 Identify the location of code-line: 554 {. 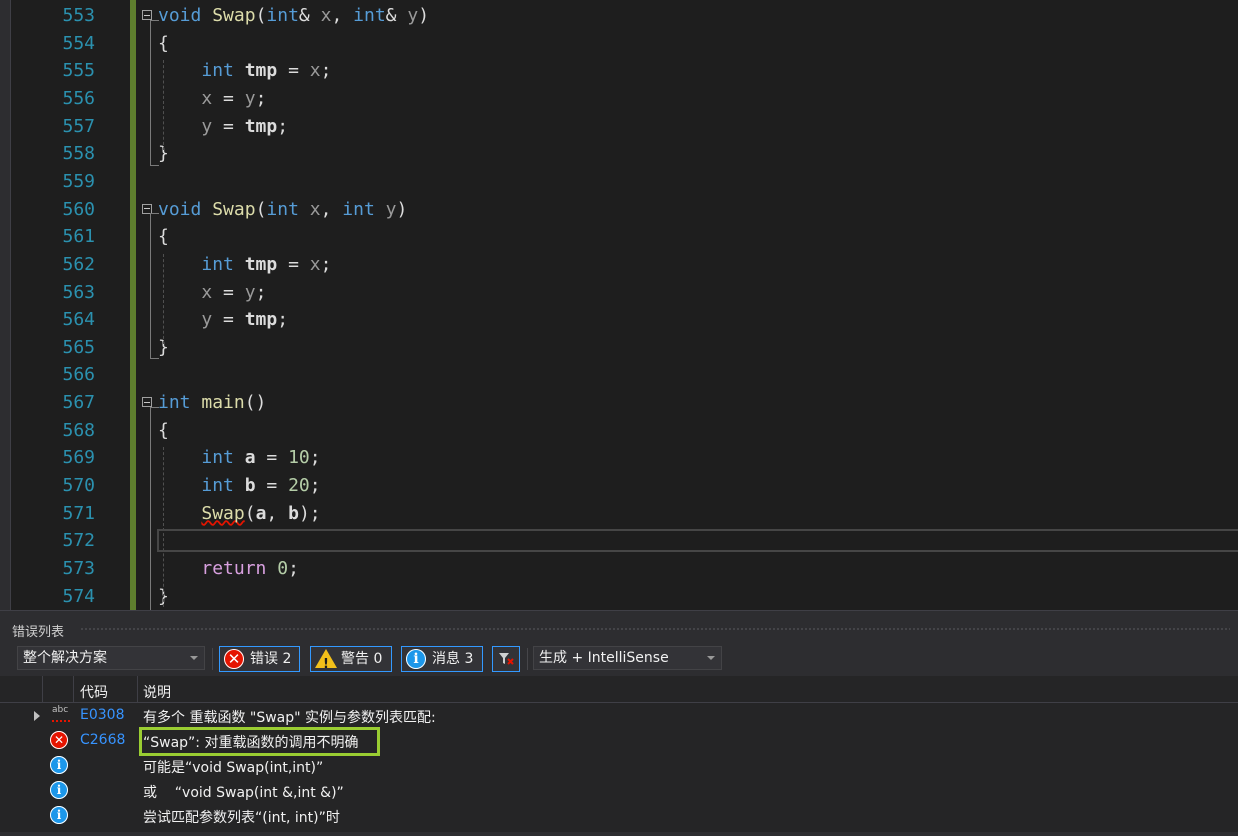
(619, 44).